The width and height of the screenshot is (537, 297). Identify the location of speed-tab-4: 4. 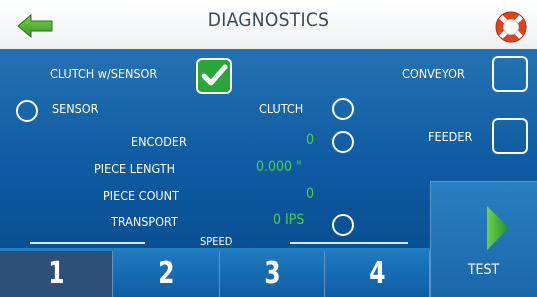
(377, 274).